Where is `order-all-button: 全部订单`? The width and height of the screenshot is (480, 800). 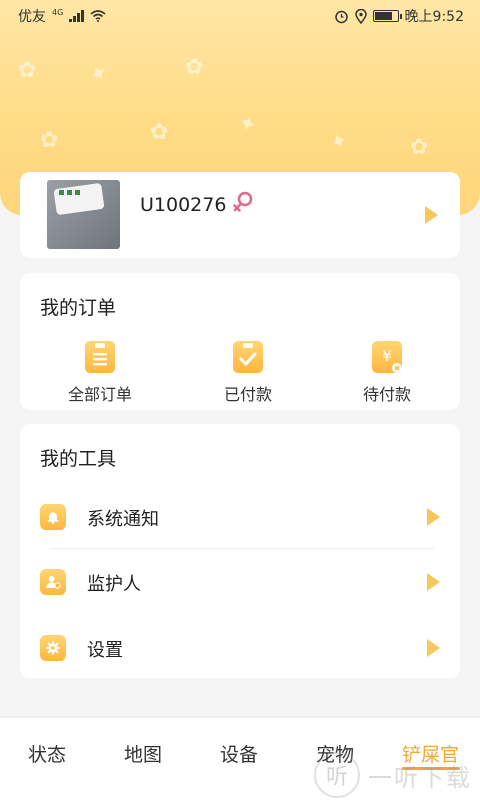
order-all-button: 全部订单 is located at coordinates (100, 373).